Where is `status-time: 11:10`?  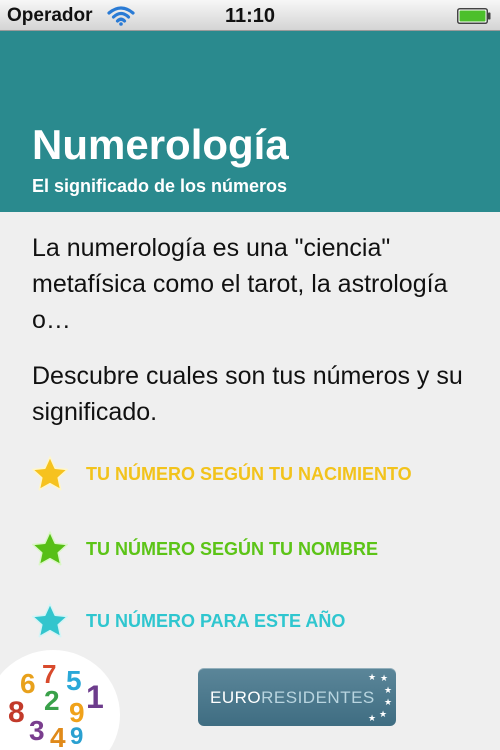
status-time: 11:10 is located at coordinates (250, 16).